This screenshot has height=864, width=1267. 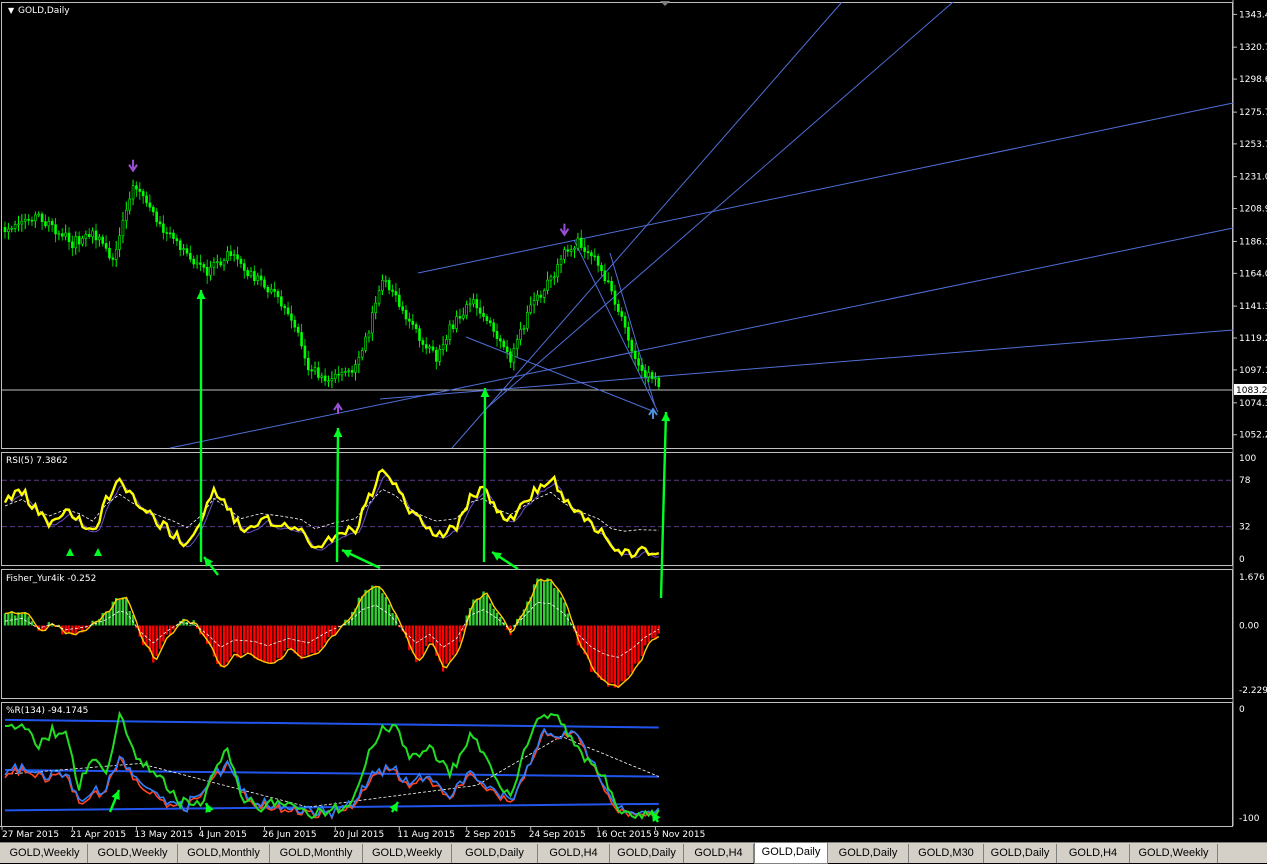 I want to click on chart-tab: GOLD,M30, so click(x=946, y=853).